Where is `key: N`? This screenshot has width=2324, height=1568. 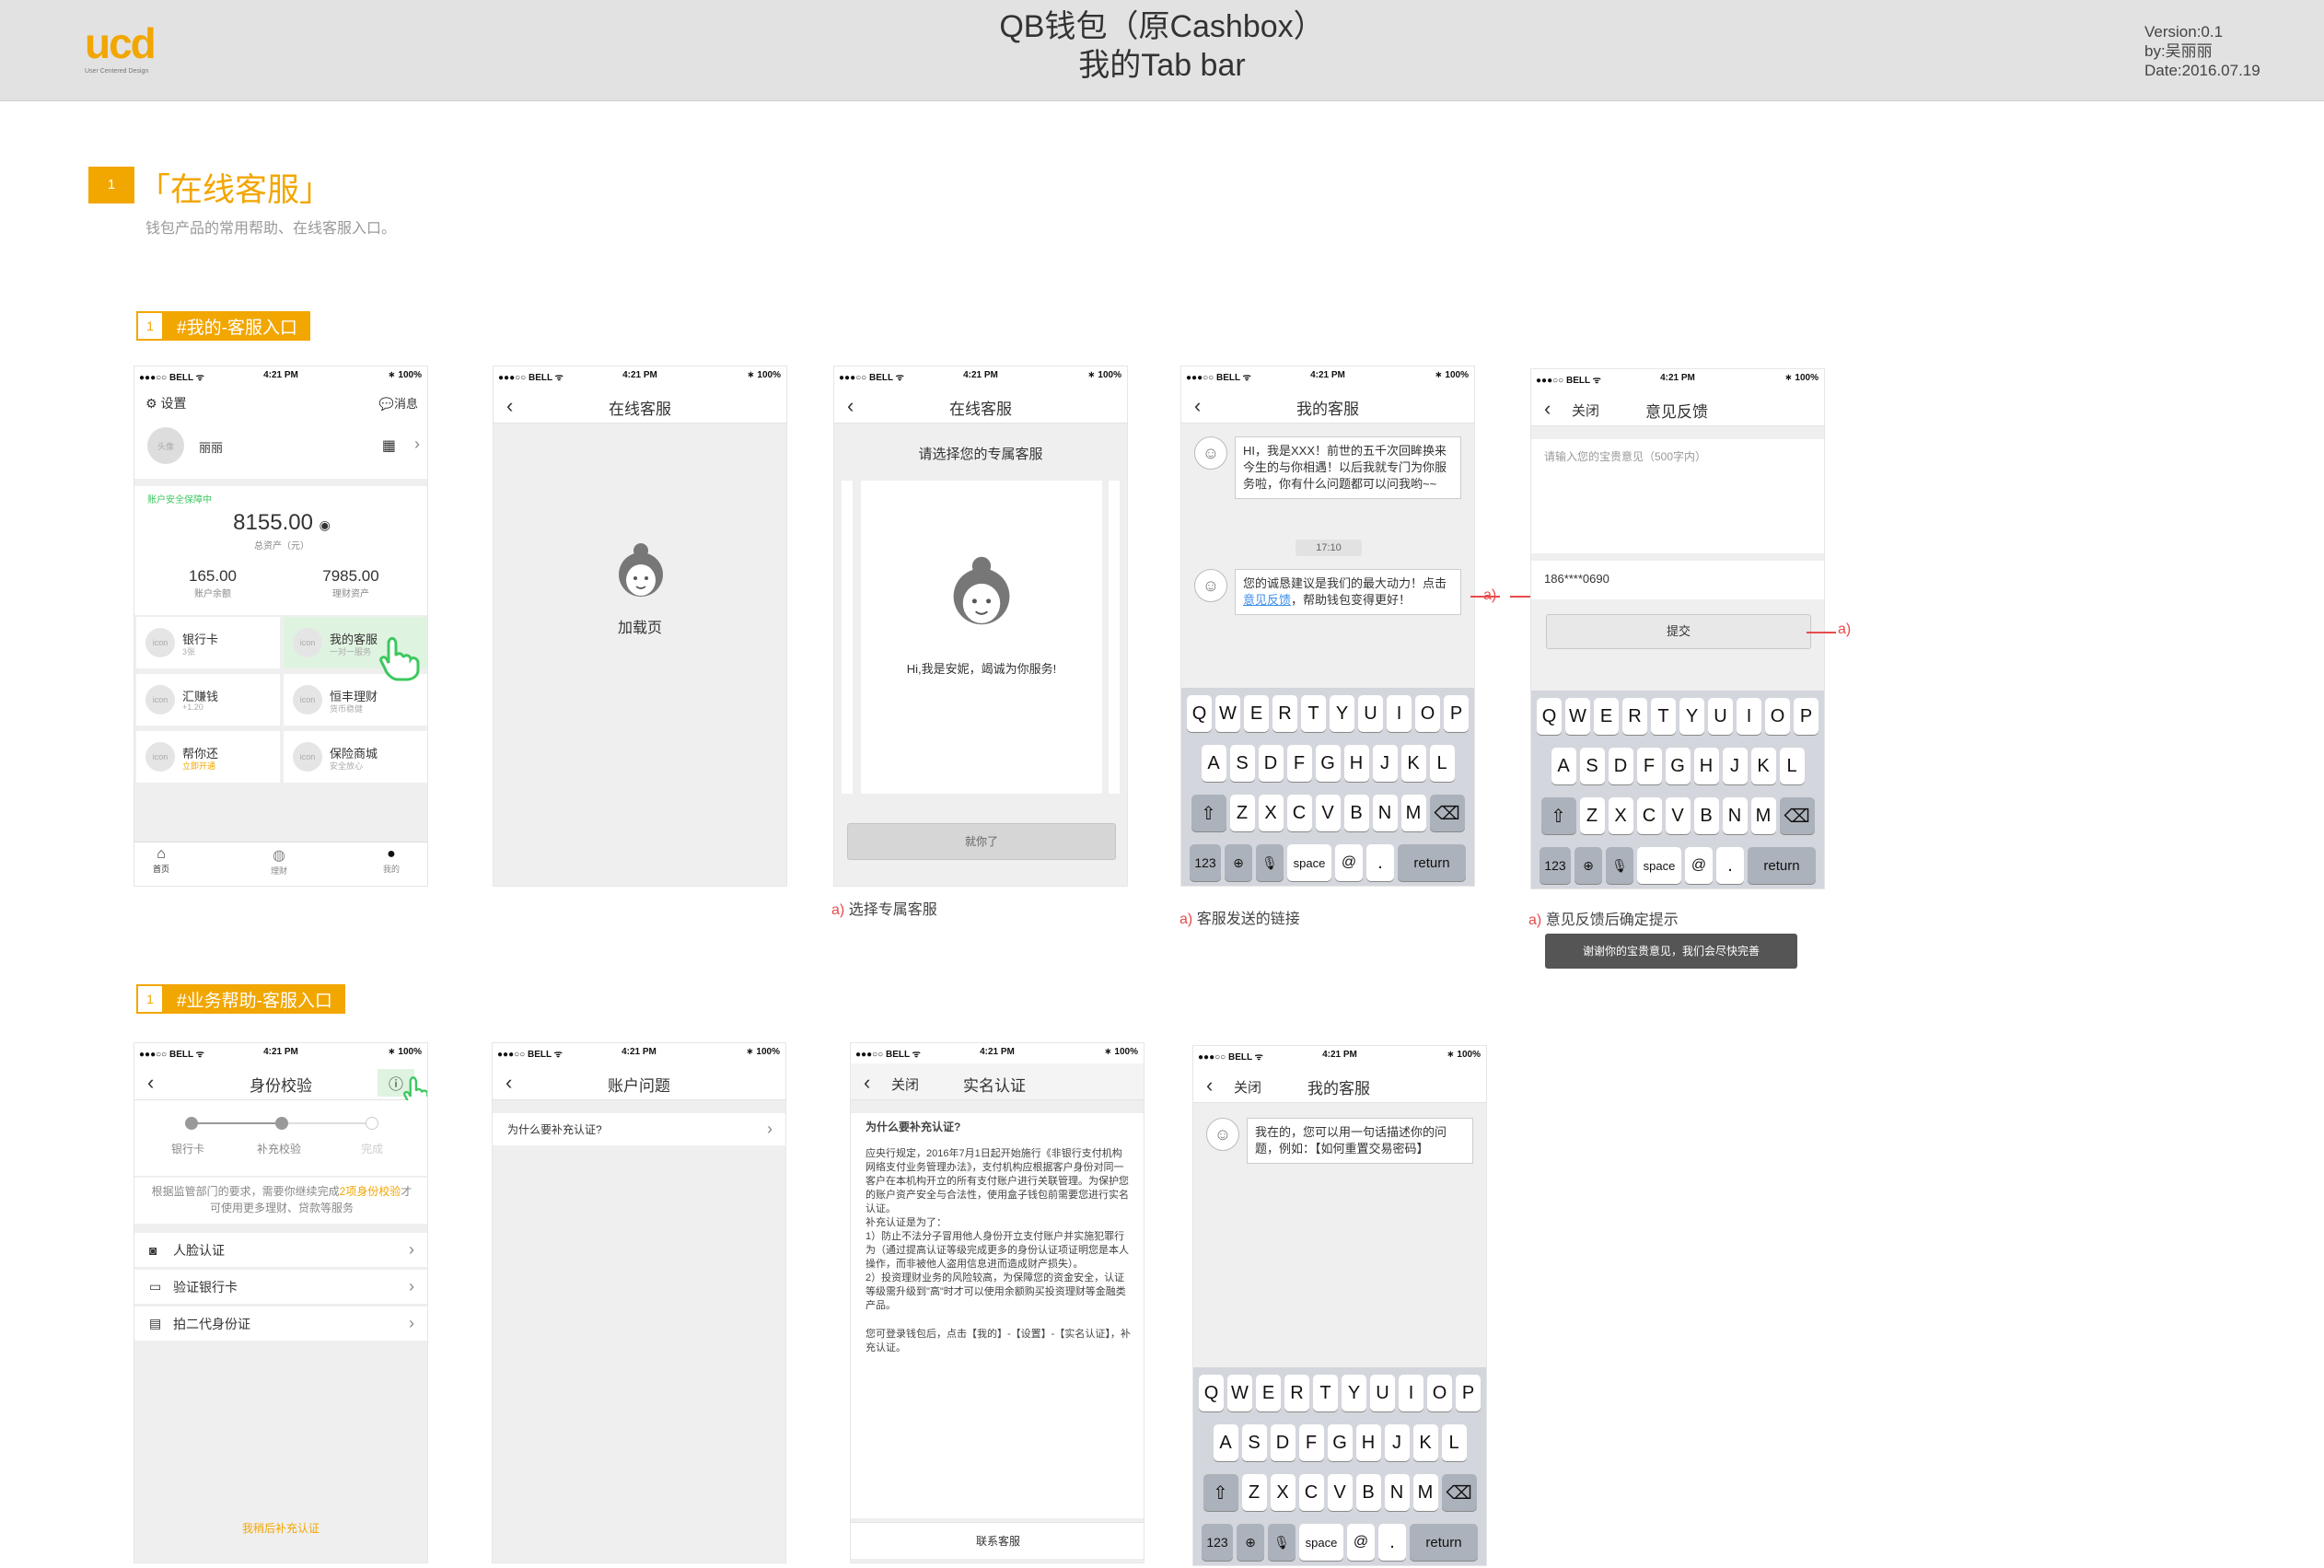 key: N is located at coordinates (1397, 1492).